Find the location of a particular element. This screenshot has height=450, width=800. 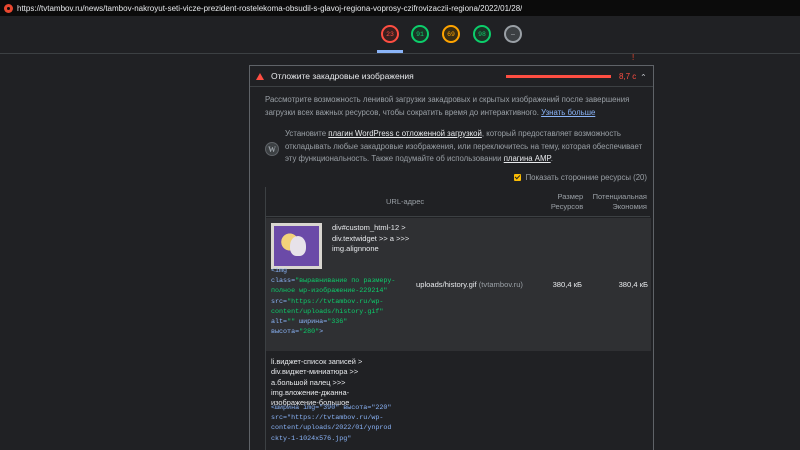

wordpress-plugin-link: плагин WordPress с отложенной загрузкой is located at coordinates (405, 133).